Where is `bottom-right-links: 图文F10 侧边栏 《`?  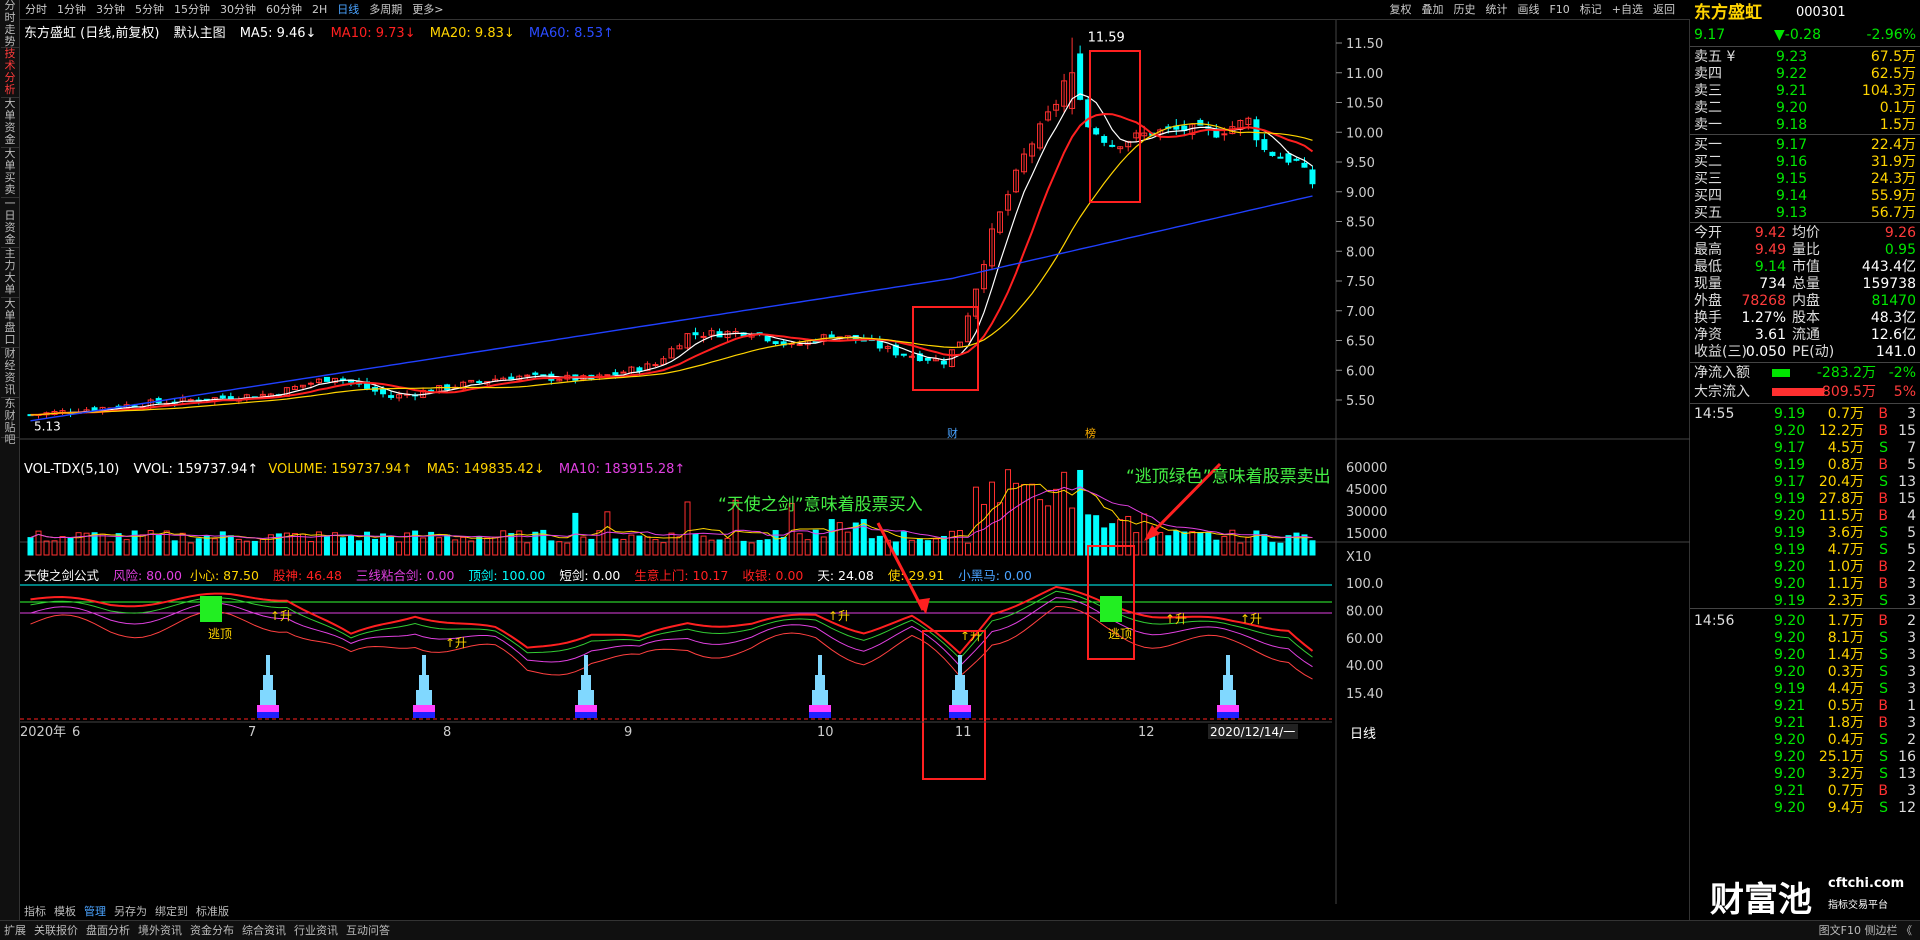 bottom-right-links: 图文F10 侧边栏 《 is located at coordinates (1865, 930).